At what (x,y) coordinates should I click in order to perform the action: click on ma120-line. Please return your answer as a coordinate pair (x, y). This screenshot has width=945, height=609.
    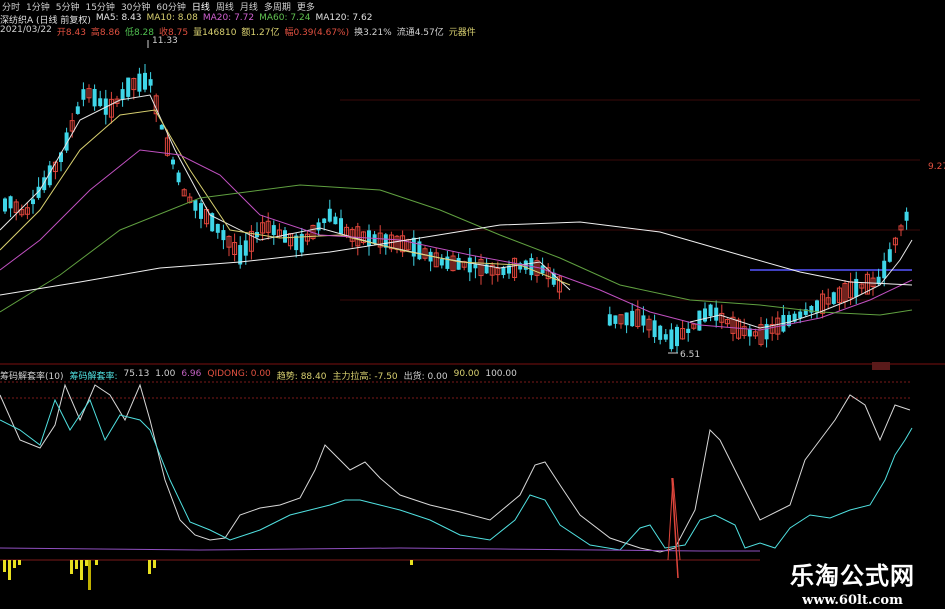
    Looking at the image, I should click on (456, 258).